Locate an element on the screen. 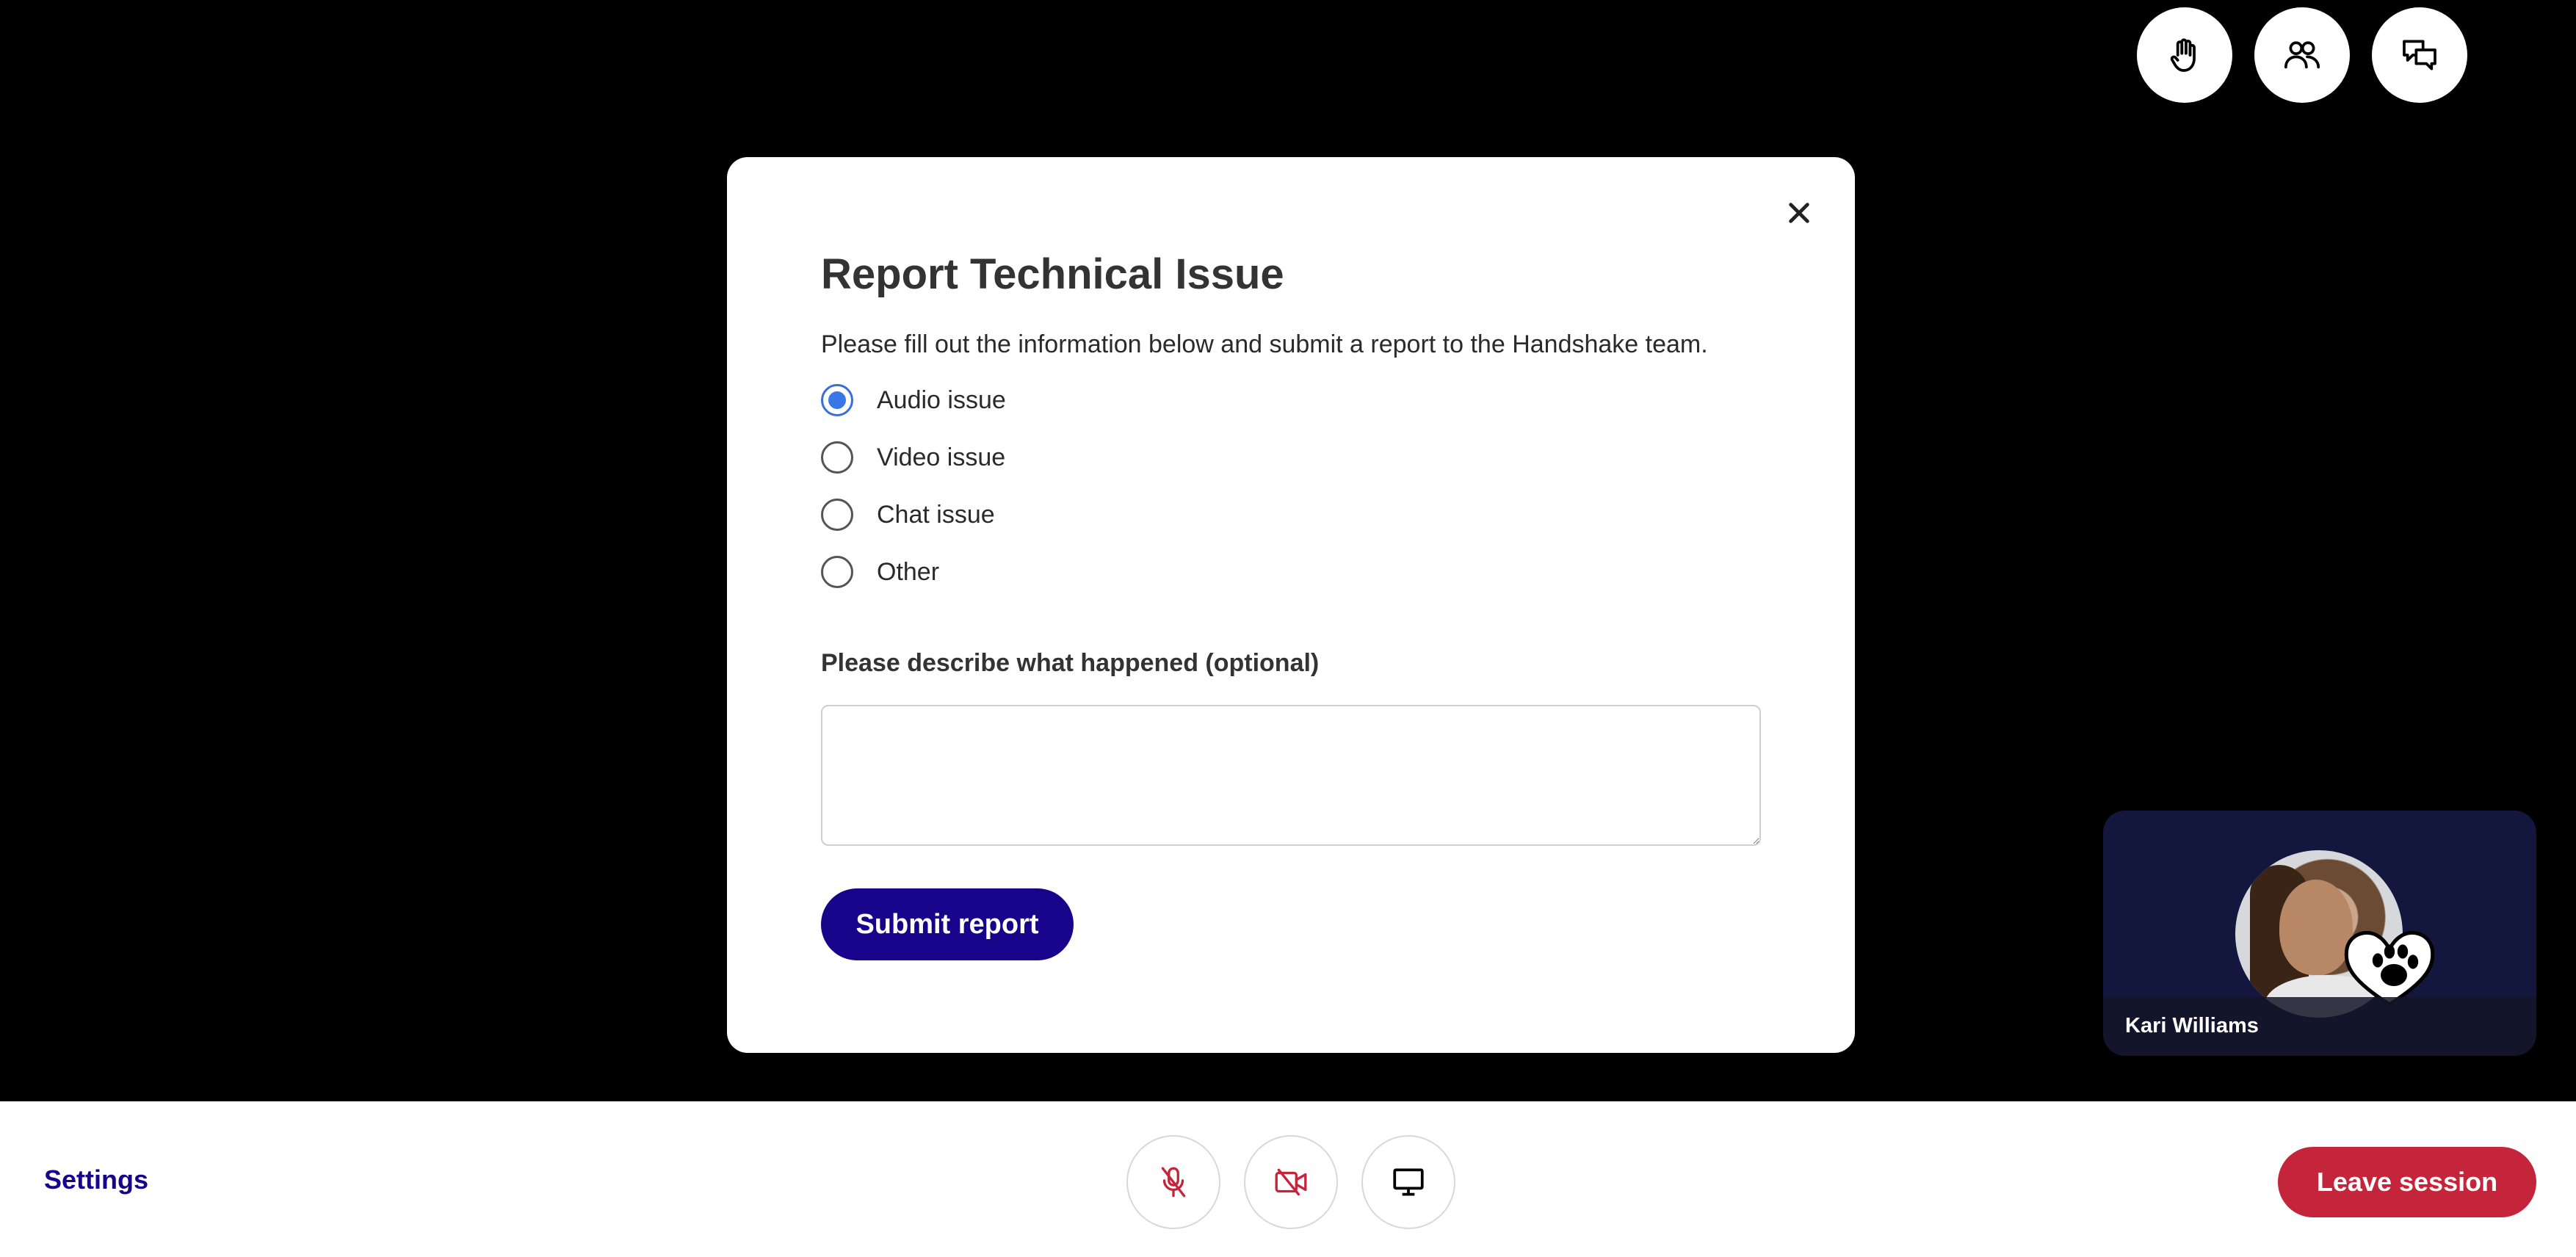 This screenshot has width=2576, height=1257. close-icon is located at coordinates (1799, 213).